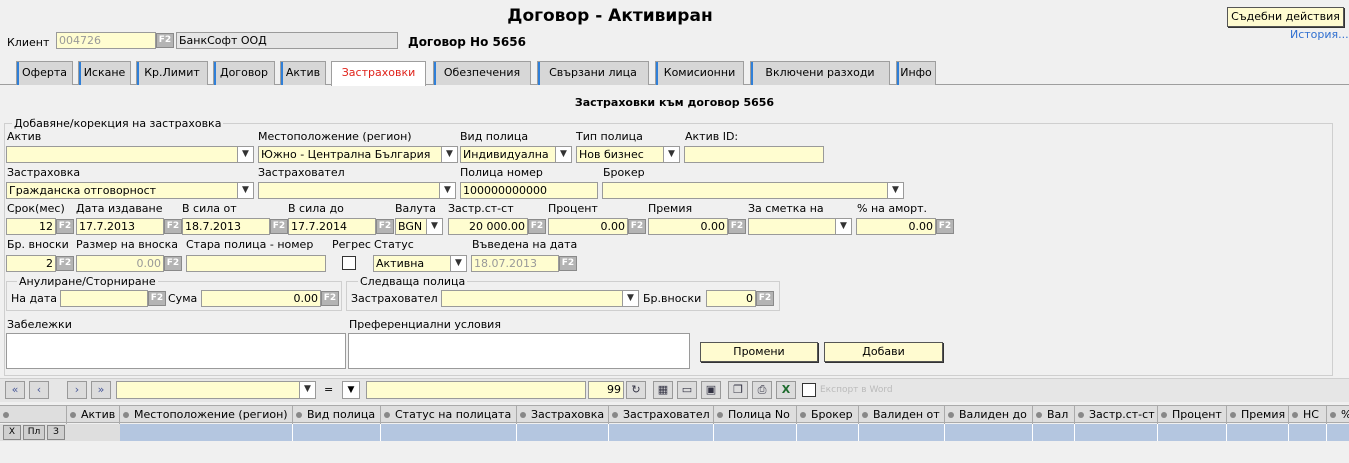 Image resolution: width=1349 pixels, height=463 pixels. Describe the element at coordinates (165, 40) in the screenshot. I see `client-f2-button: F2` at that location.